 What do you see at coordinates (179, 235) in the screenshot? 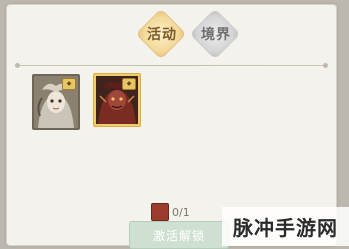
I see `activate-unlock-button: 激活解锁` at bounding box center [179, 235].